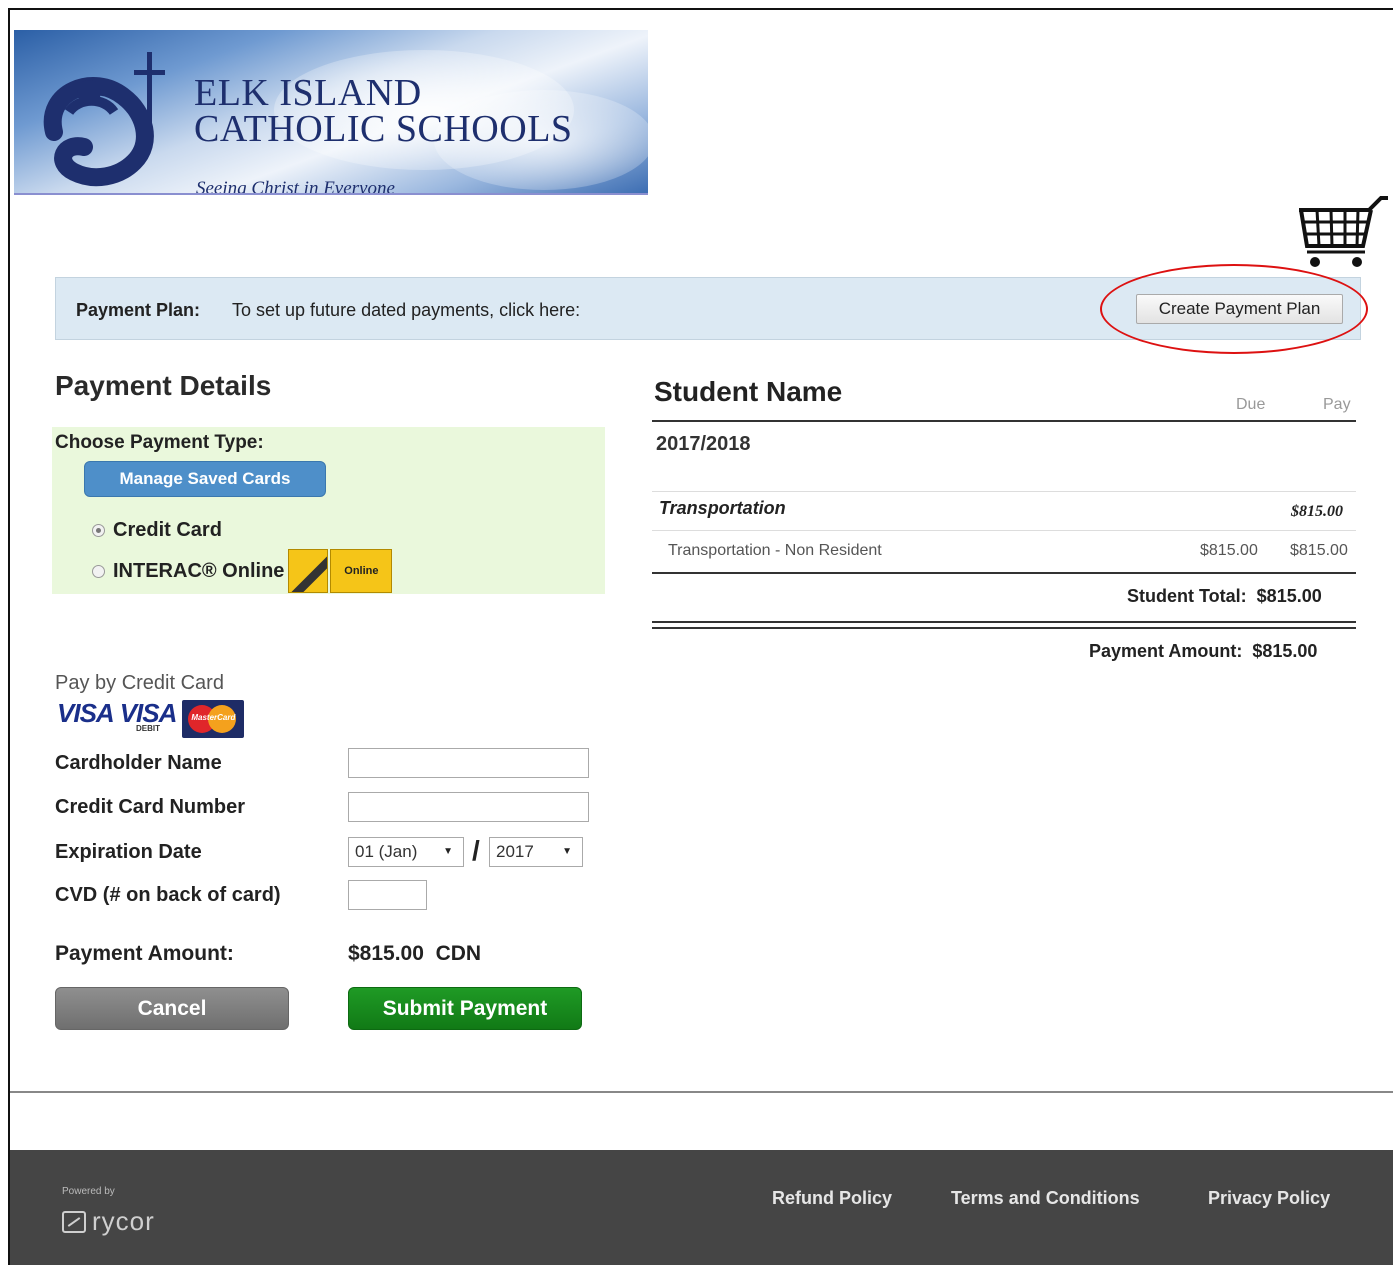 The height and width of the screenshot is (1265, 1393). Describe the element at coordinates (1342, 233) in the screenshot. I see `shopping-cart-icon` at that location.